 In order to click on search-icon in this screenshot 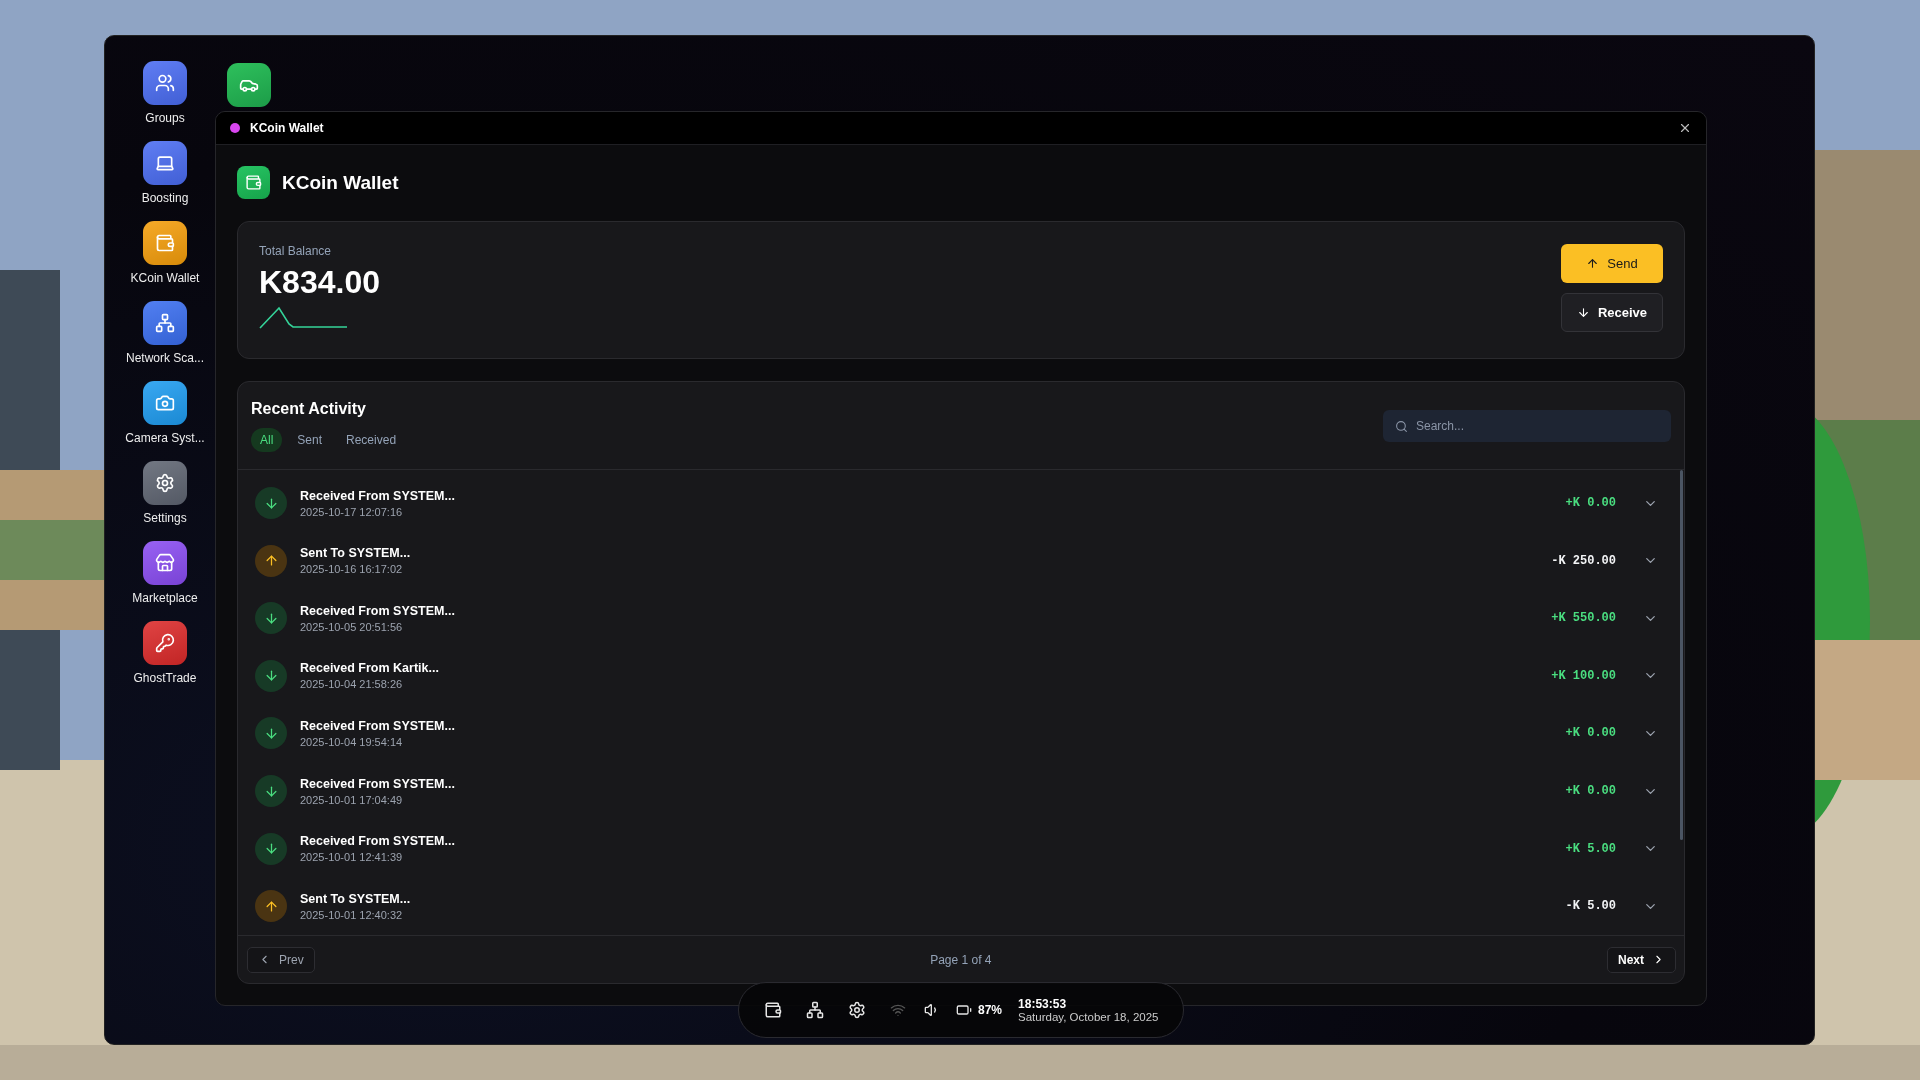, I will do `click(1401, 427)`.